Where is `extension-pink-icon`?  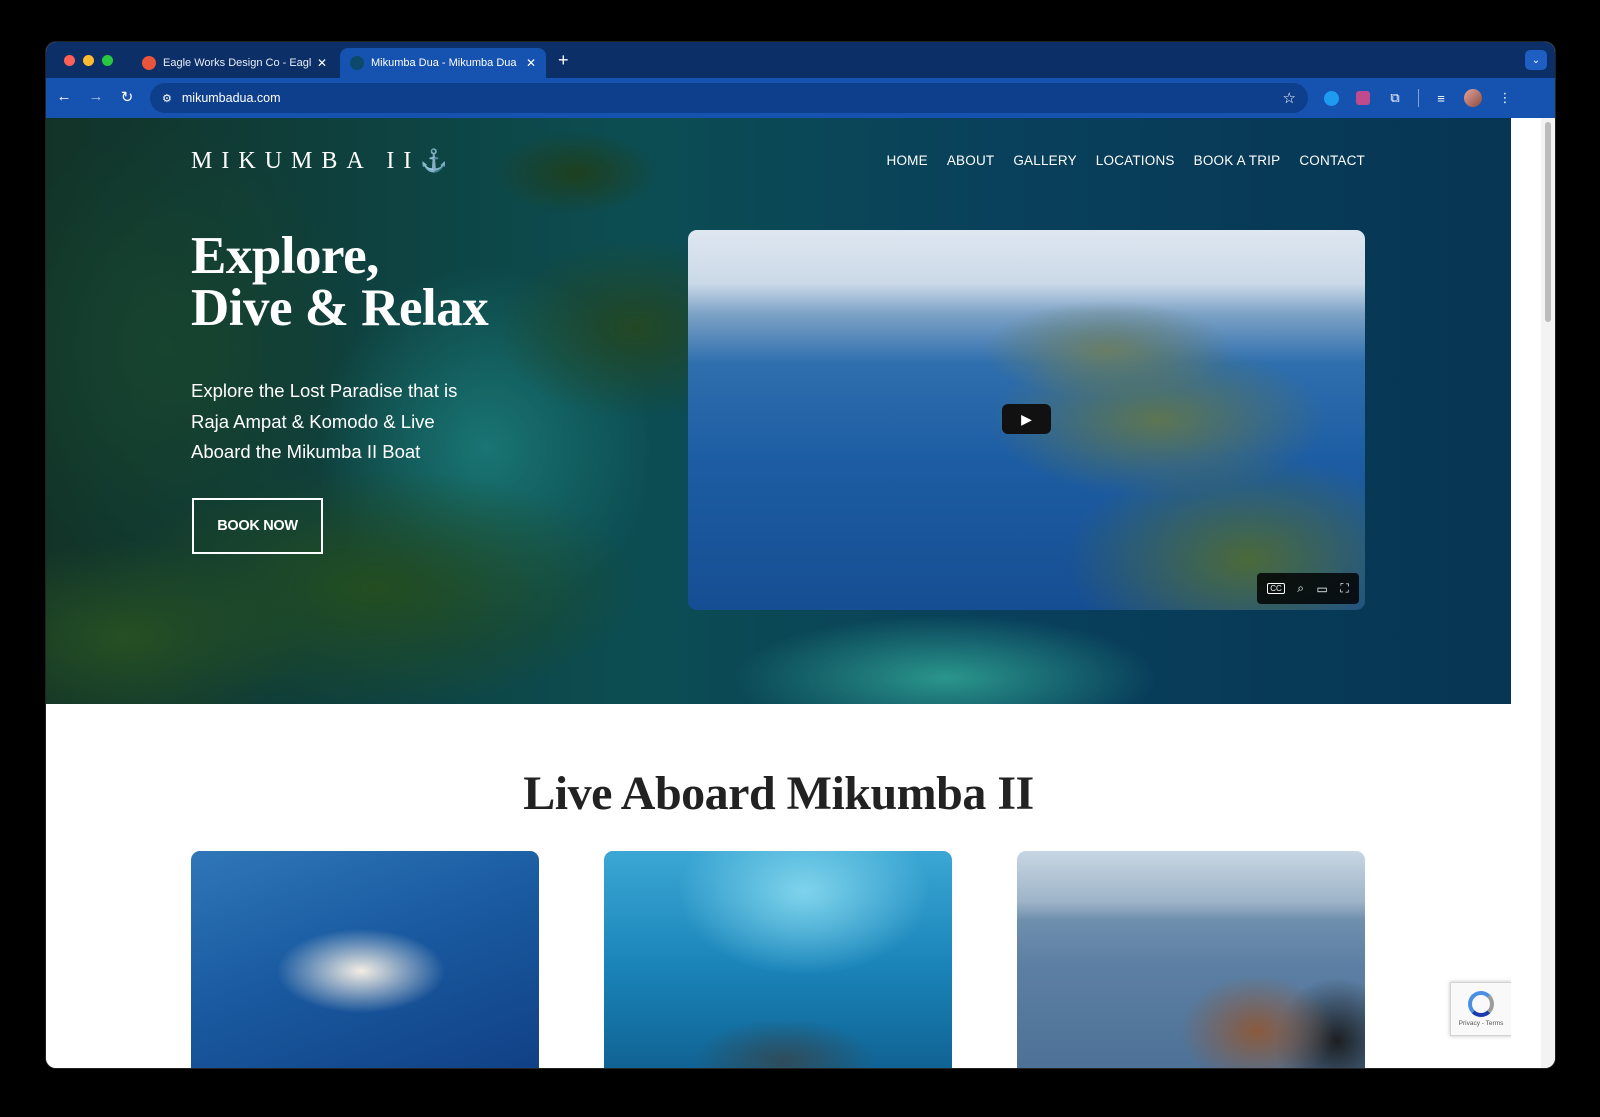 extension-pink-icon is located at coordinates (1363, 98).